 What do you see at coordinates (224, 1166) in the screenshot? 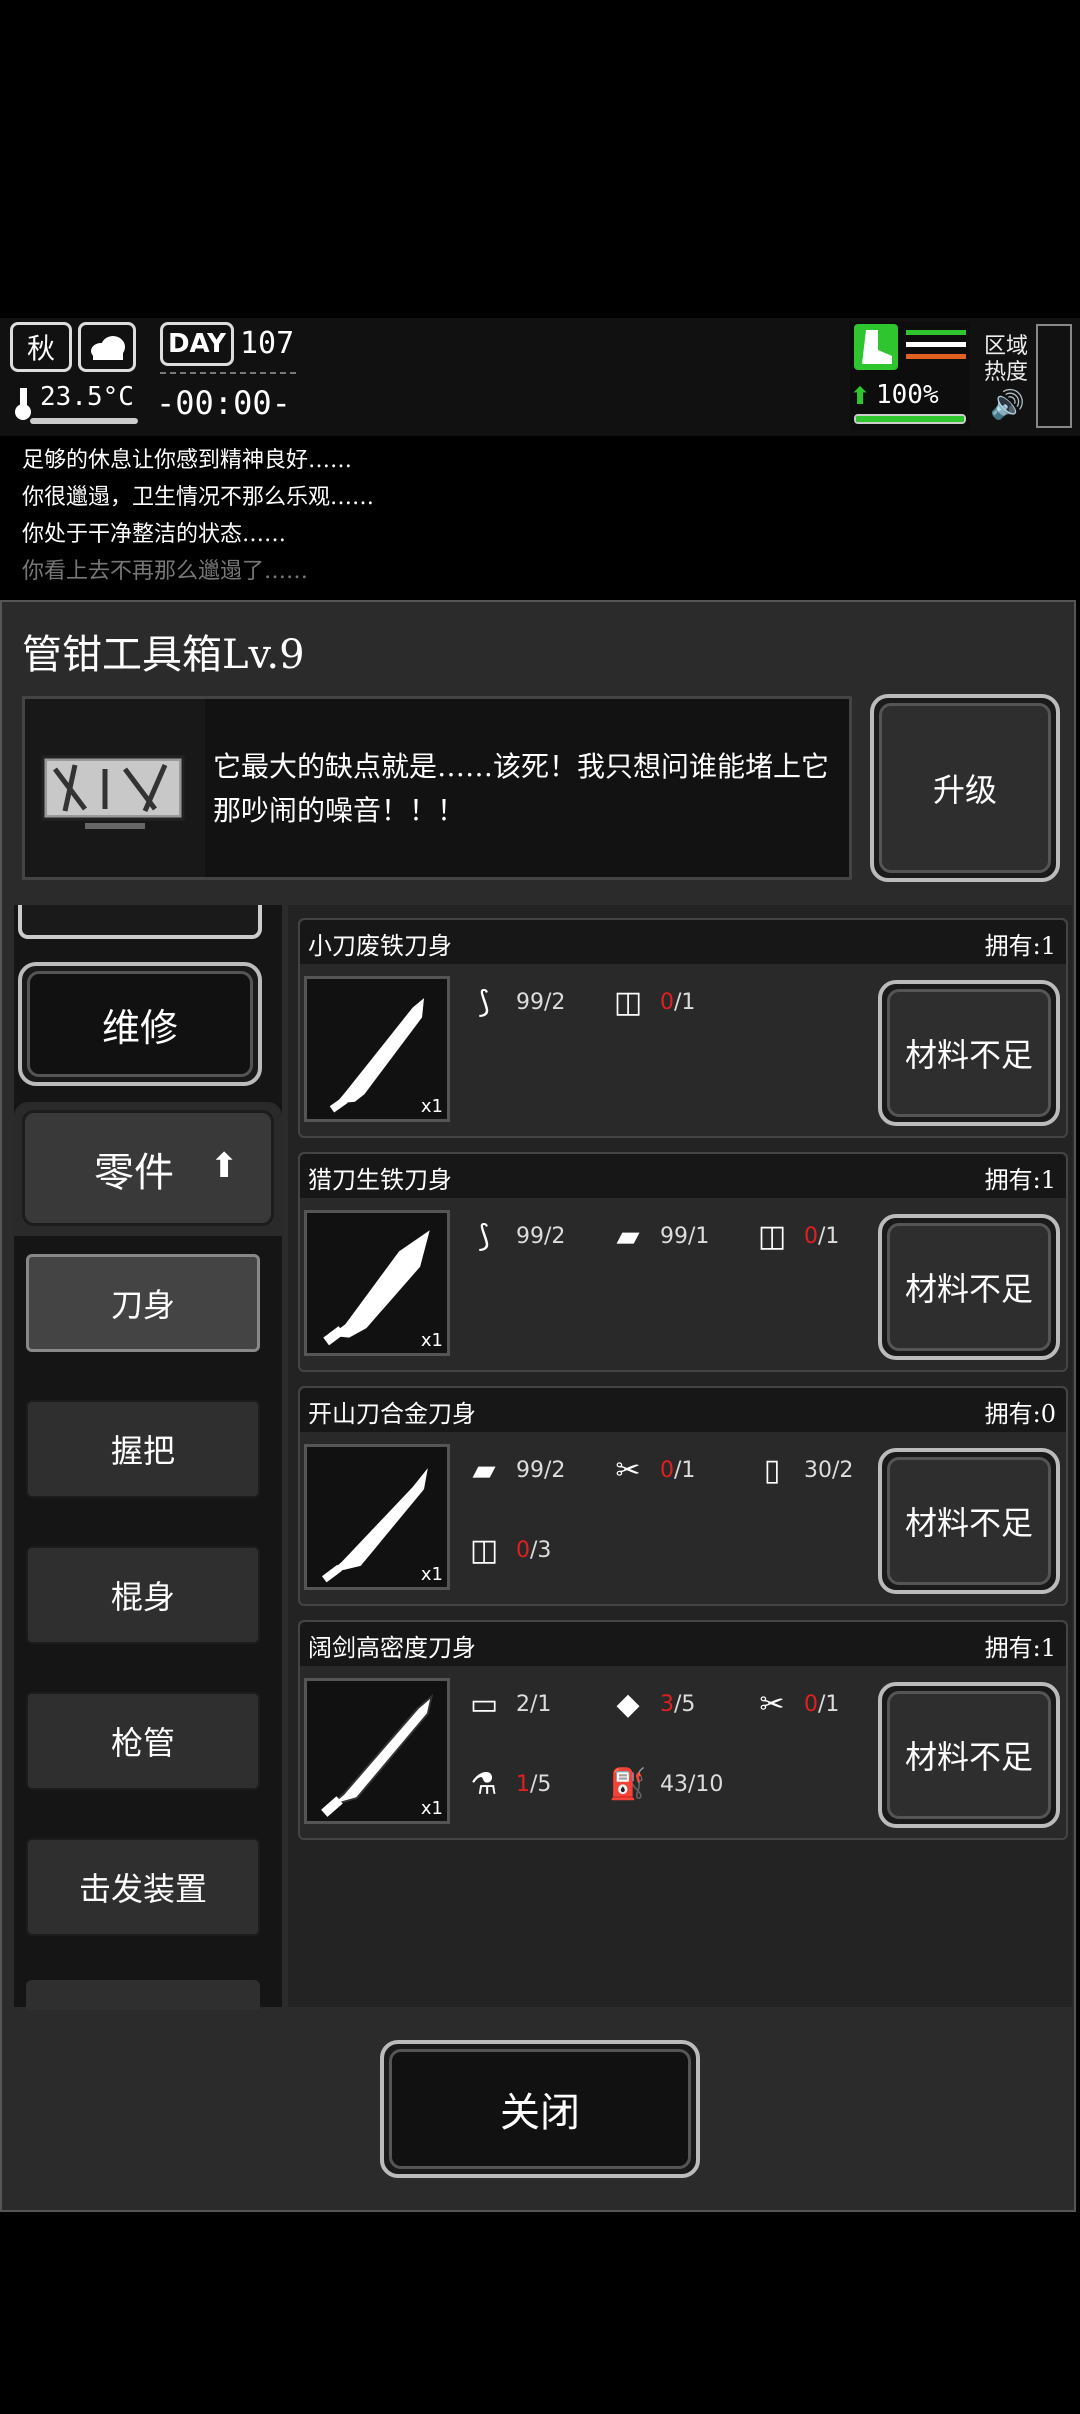
I see `collapse-arrow-icon: ⬆` at bounding box center [224, 1166].